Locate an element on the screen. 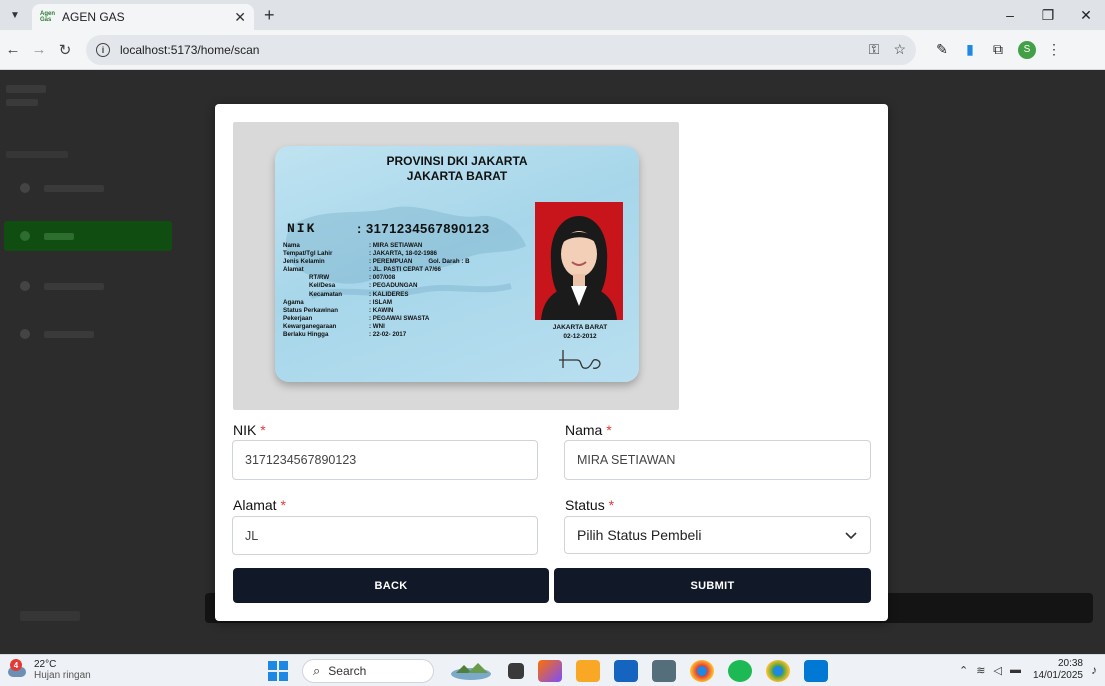 This screenshot has width=1105, height=686. ktp-field-label: RT/RW is located at coordinates (319, 278).